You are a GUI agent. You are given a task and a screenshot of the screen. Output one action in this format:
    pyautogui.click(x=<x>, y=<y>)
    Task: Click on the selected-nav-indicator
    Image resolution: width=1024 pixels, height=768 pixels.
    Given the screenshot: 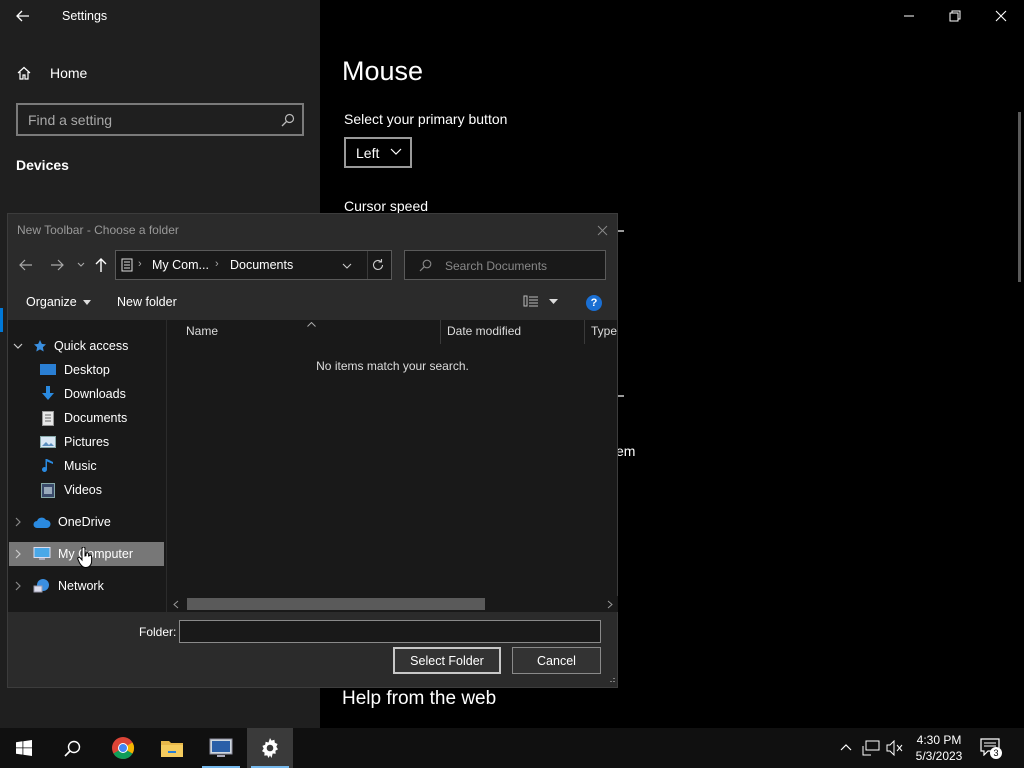 What is the action you would take?
    pyautogui.click(x=1, y=320)
    